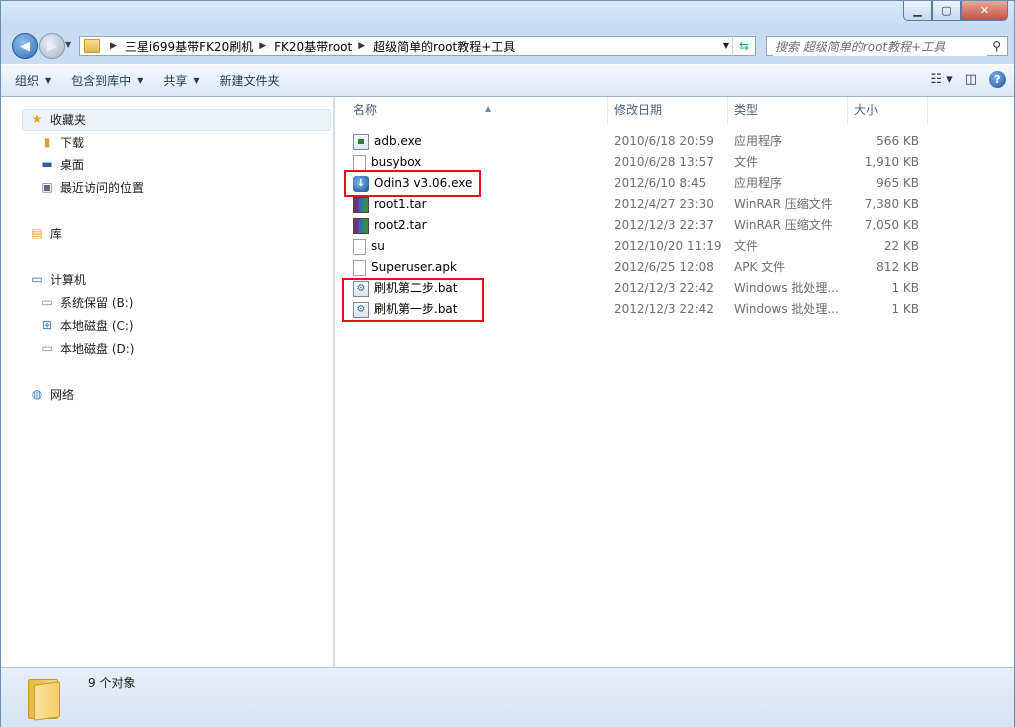 The width and height of the screenshot is (1015, 727). I want to click on file-date: 2012/6/25 12:08, so click(664, 267).